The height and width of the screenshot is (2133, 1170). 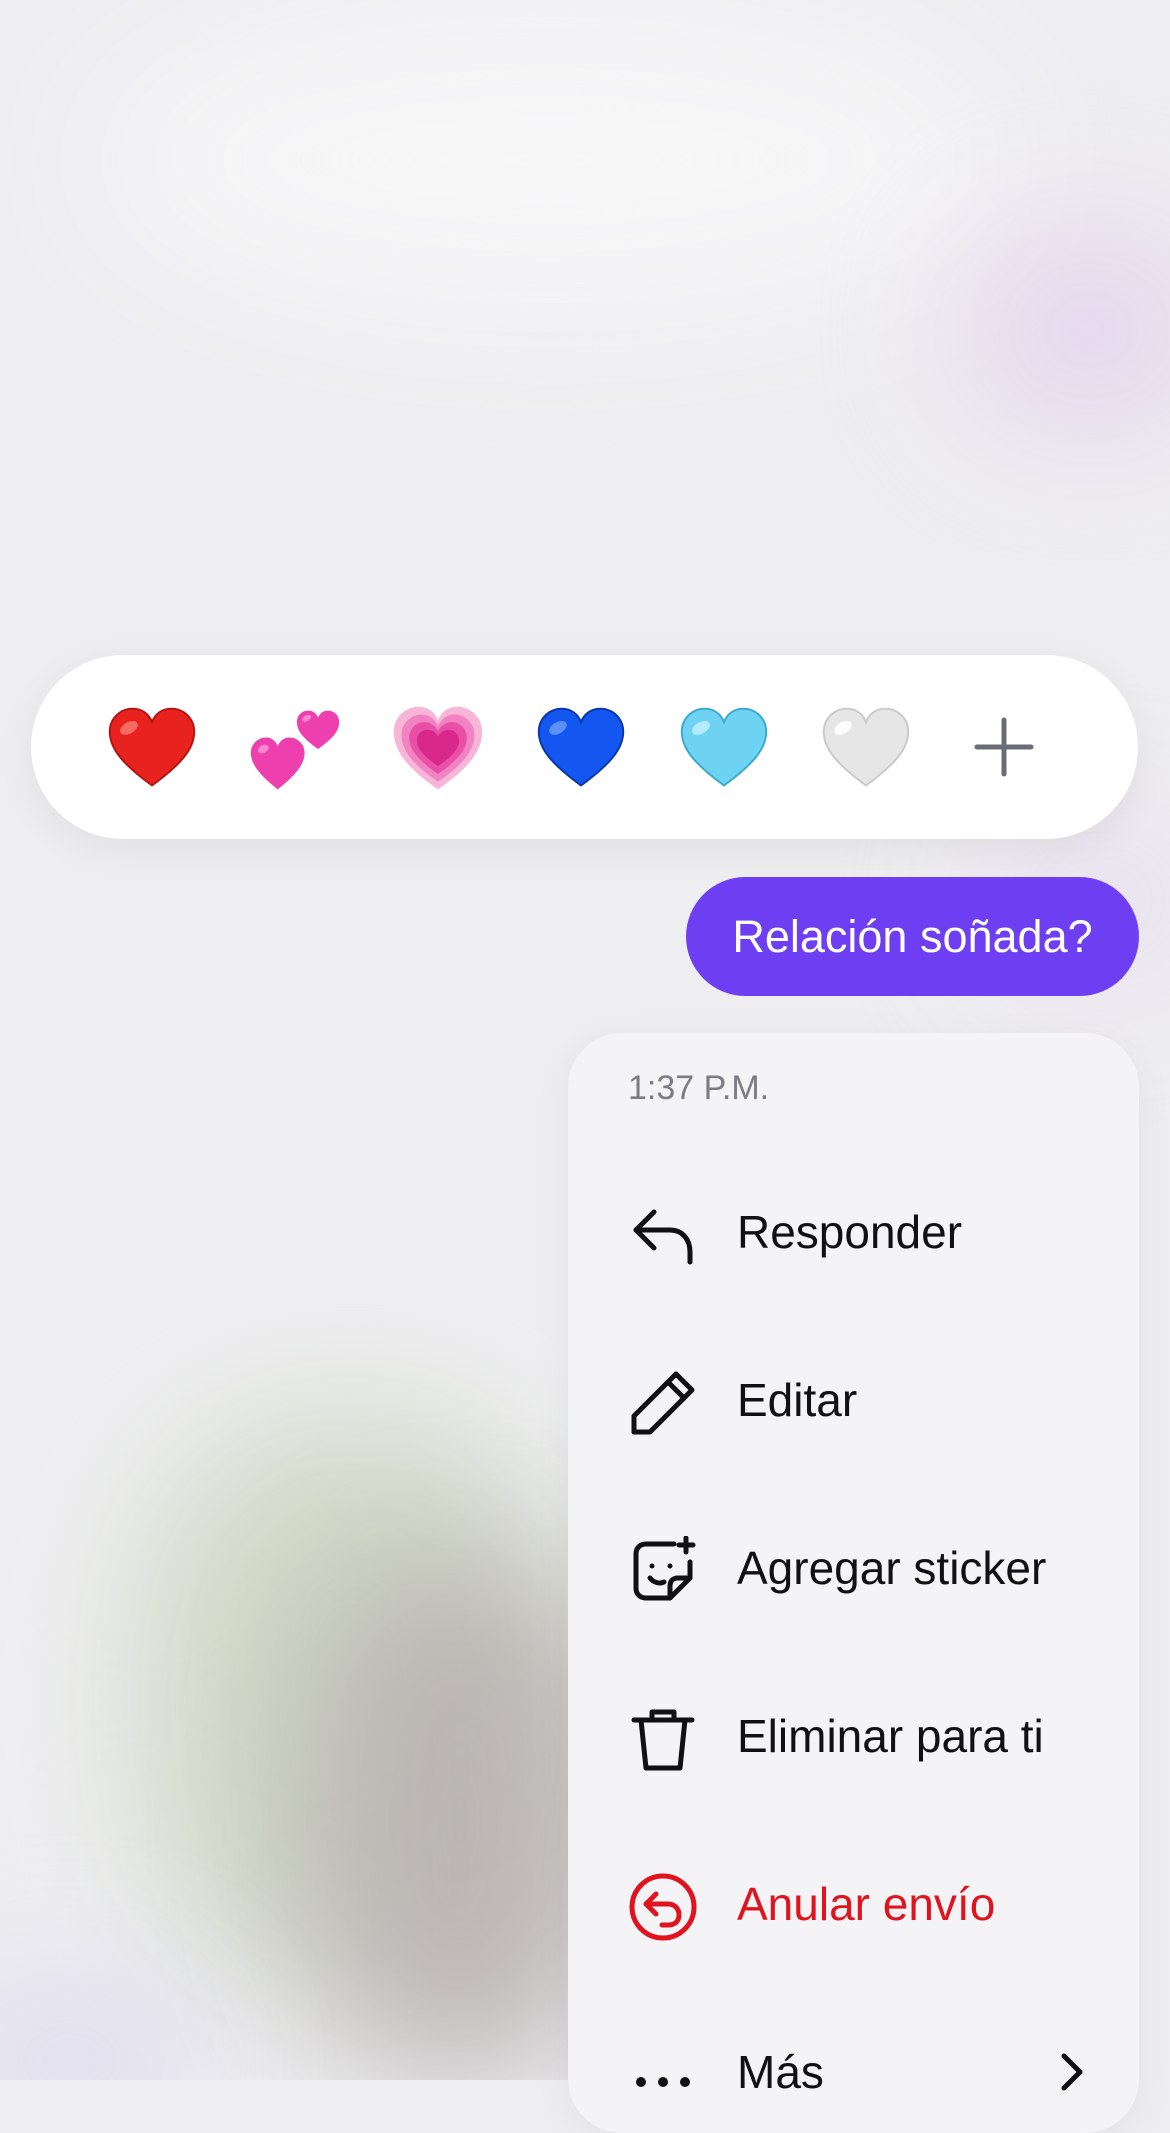 I want to click on red-heart-reaction, so click(x=152, y=749).